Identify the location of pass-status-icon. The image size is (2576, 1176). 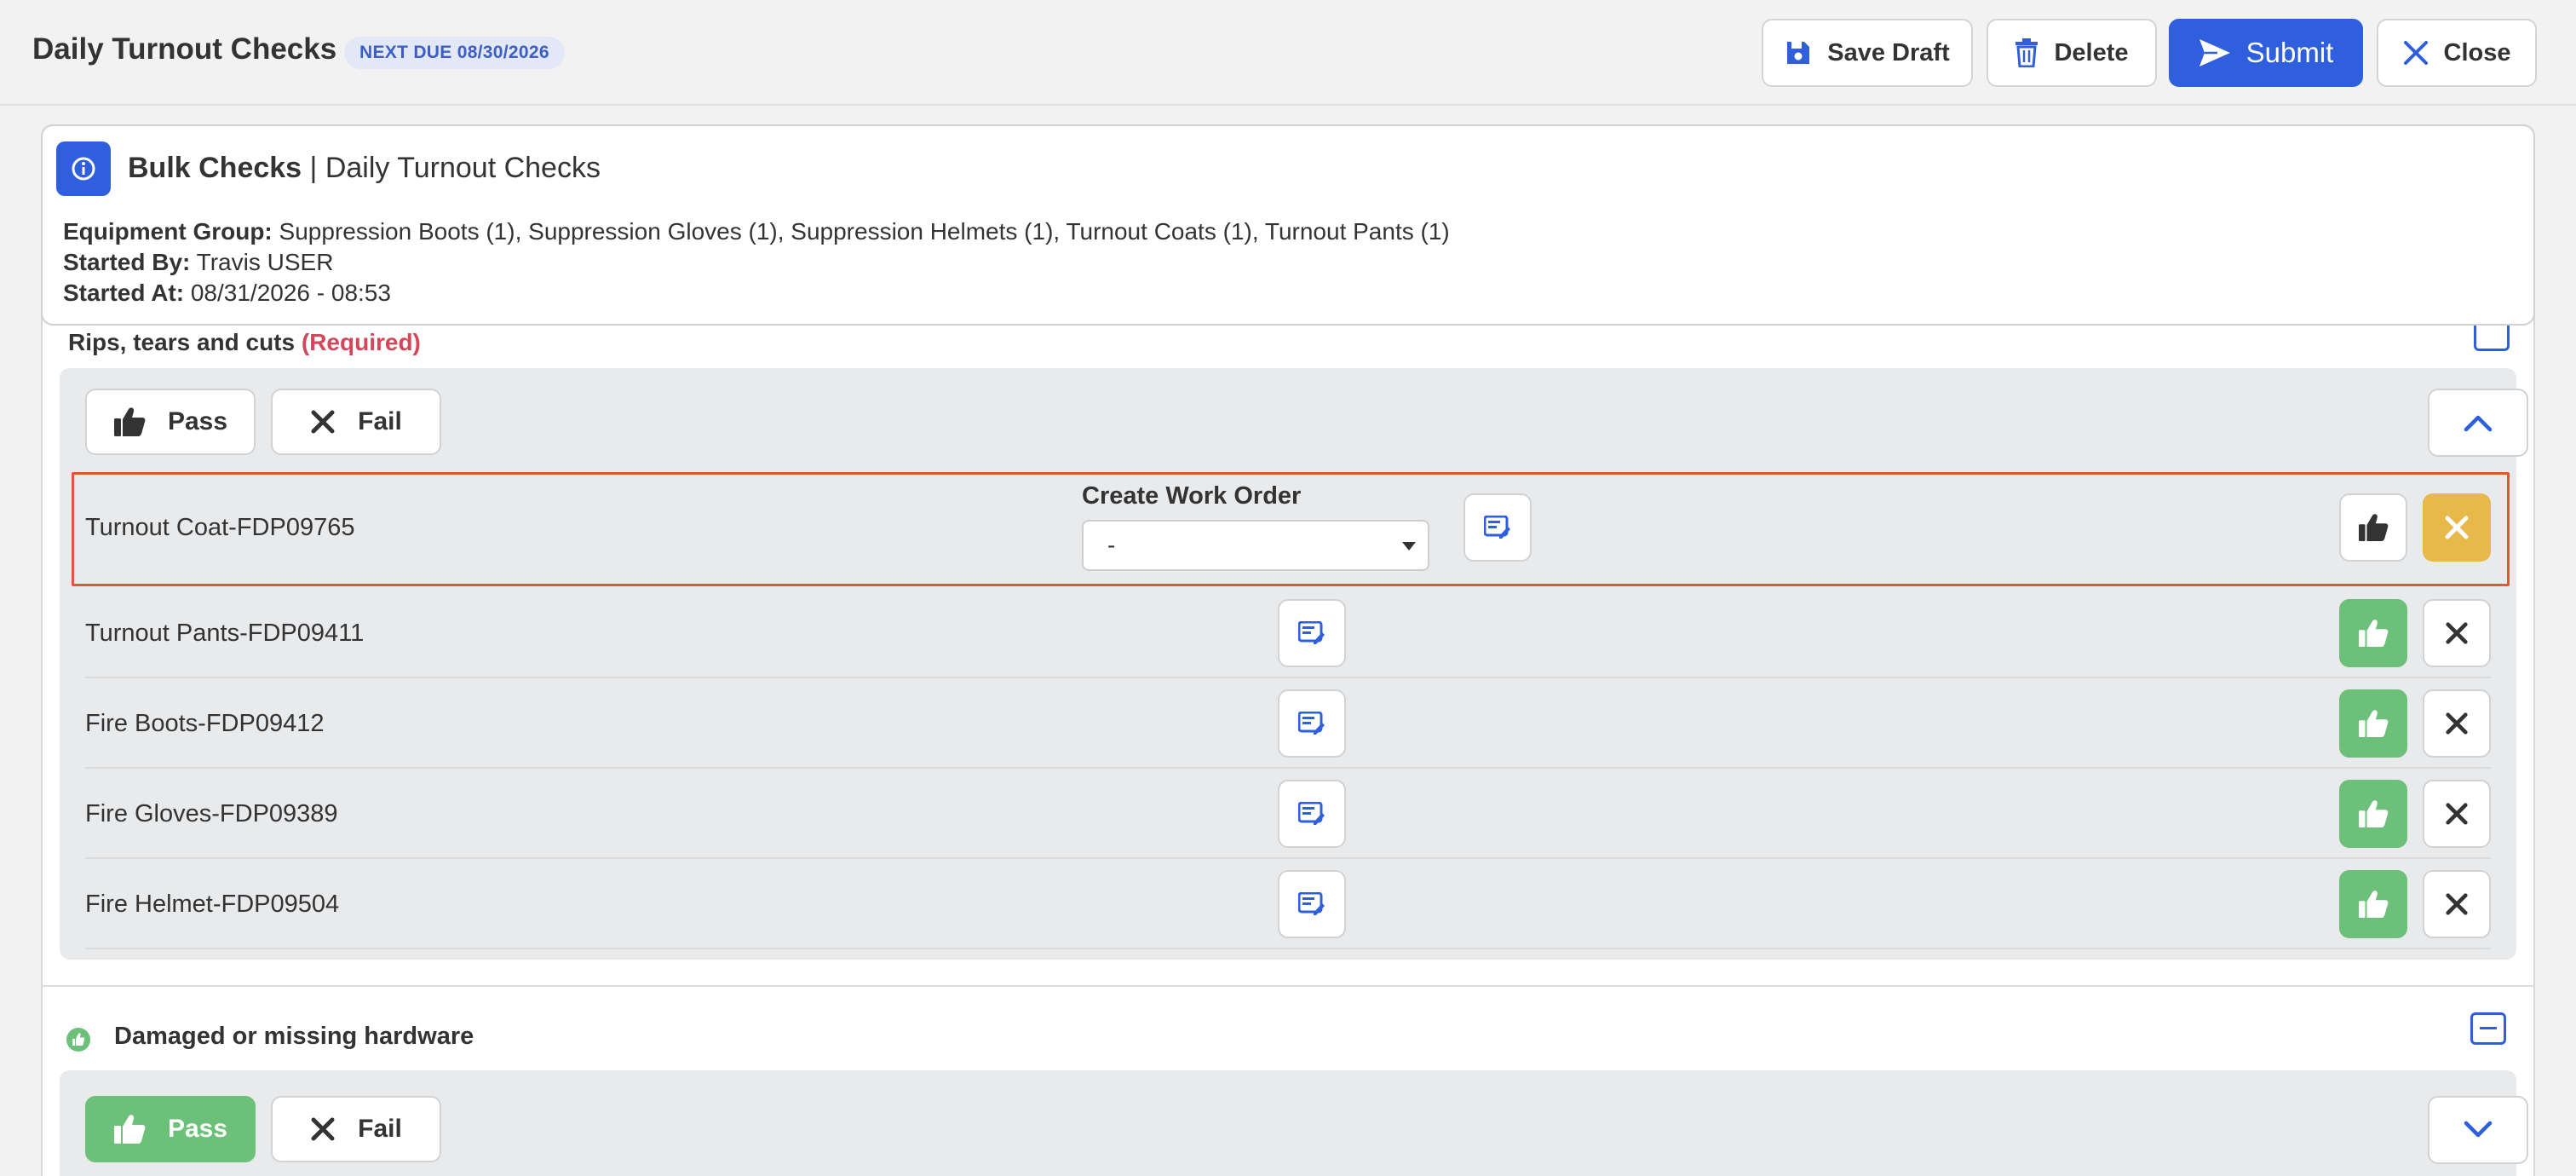
(78, 1040).